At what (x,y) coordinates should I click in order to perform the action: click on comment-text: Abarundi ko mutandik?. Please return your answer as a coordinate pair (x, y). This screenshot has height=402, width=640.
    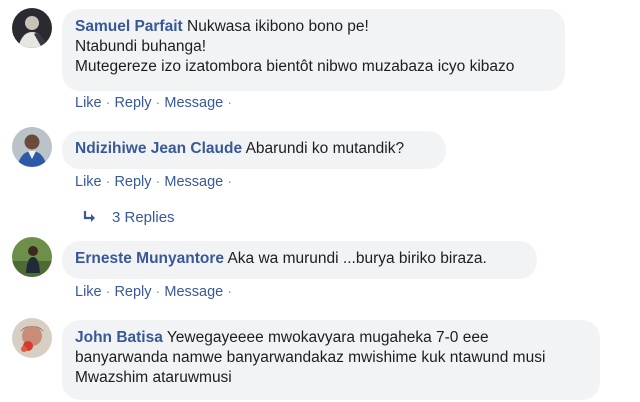
    Looking at the image, I should click on (325, 148).